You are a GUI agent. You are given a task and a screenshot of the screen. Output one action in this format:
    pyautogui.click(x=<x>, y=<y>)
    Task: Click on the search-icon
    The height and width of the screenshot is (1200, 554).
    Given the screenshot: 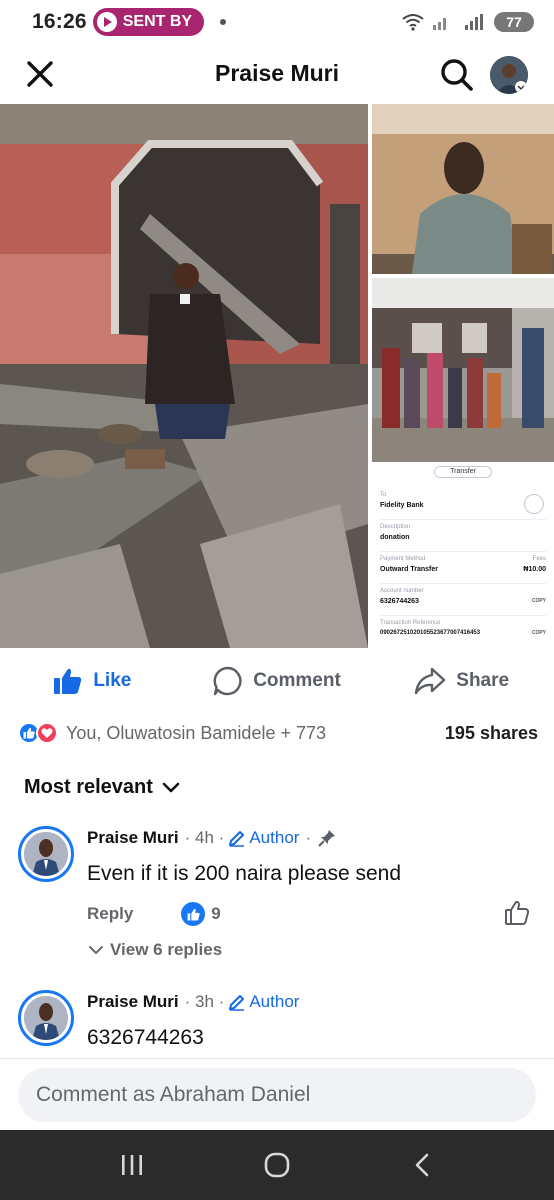 What is the action you would take?
    pyautogui.click(x=456, y=74)
    